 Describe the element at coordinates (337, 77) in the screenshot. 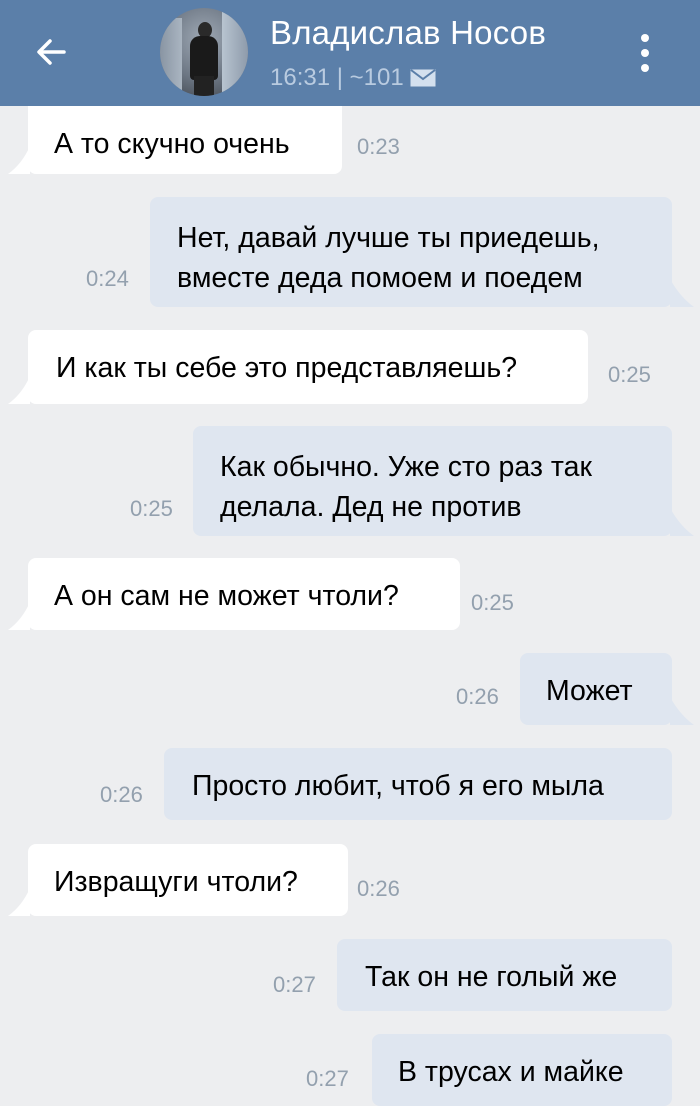

I see `status-text: 16:31 | ~101` at that location.